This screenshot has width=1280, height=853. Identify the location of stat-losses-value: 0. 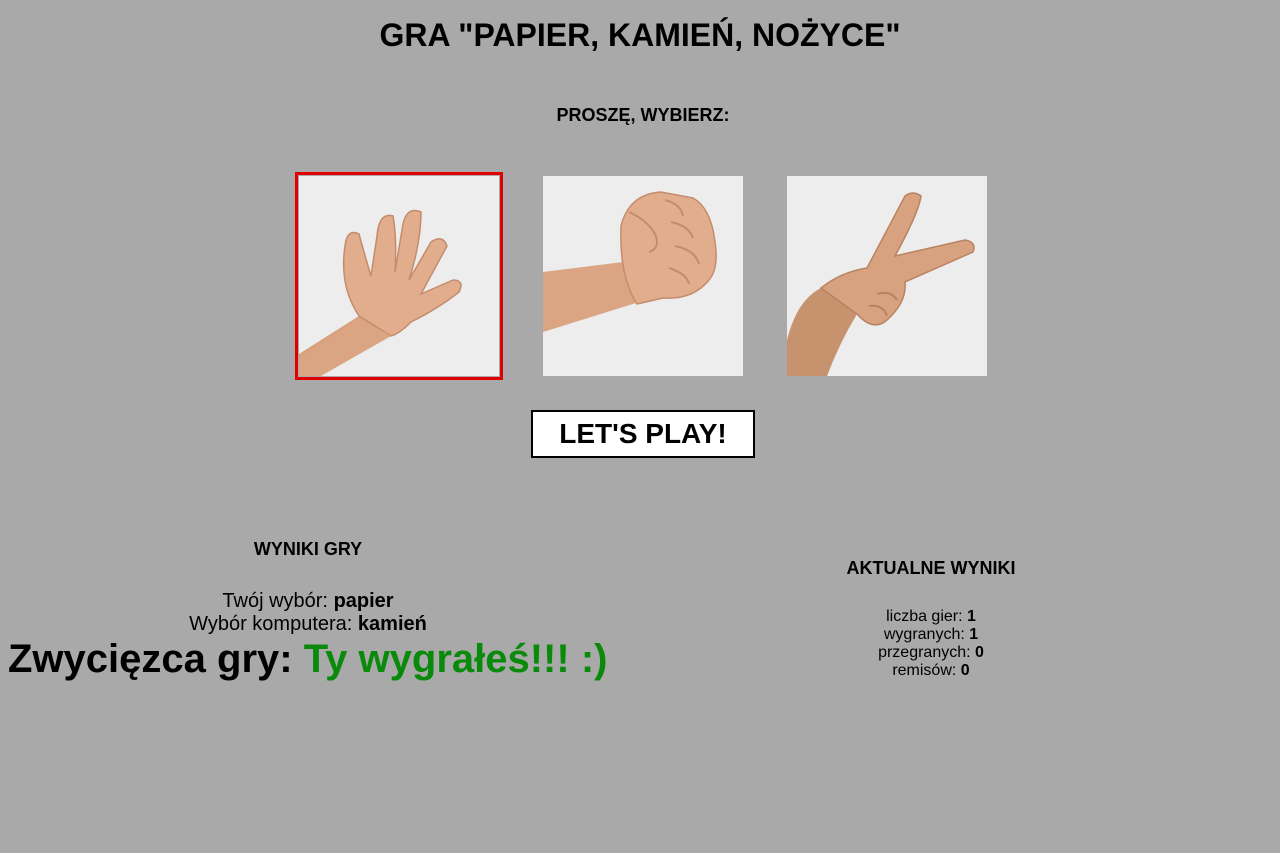
(979, 652).